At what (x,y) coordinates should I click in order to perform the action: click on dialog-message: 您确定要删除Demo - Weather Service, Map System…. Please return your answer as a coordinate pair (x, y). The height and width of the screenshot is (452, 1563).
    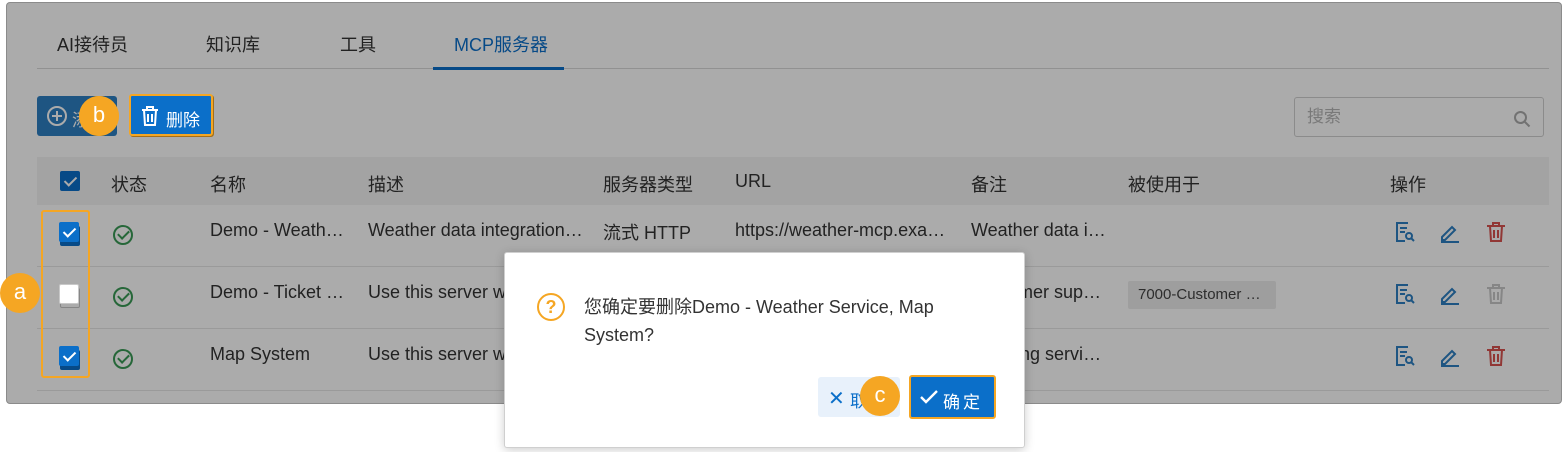
    Looking at the image, I should click on (759, 321).